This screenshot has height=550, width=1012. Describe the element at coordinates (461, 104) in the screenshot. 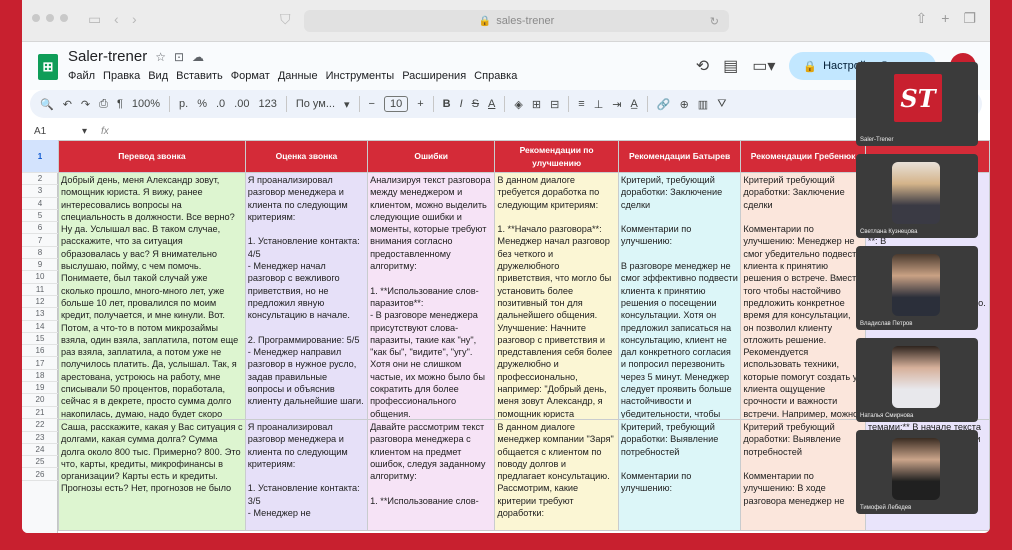

I see `italic-button: I` at that location.